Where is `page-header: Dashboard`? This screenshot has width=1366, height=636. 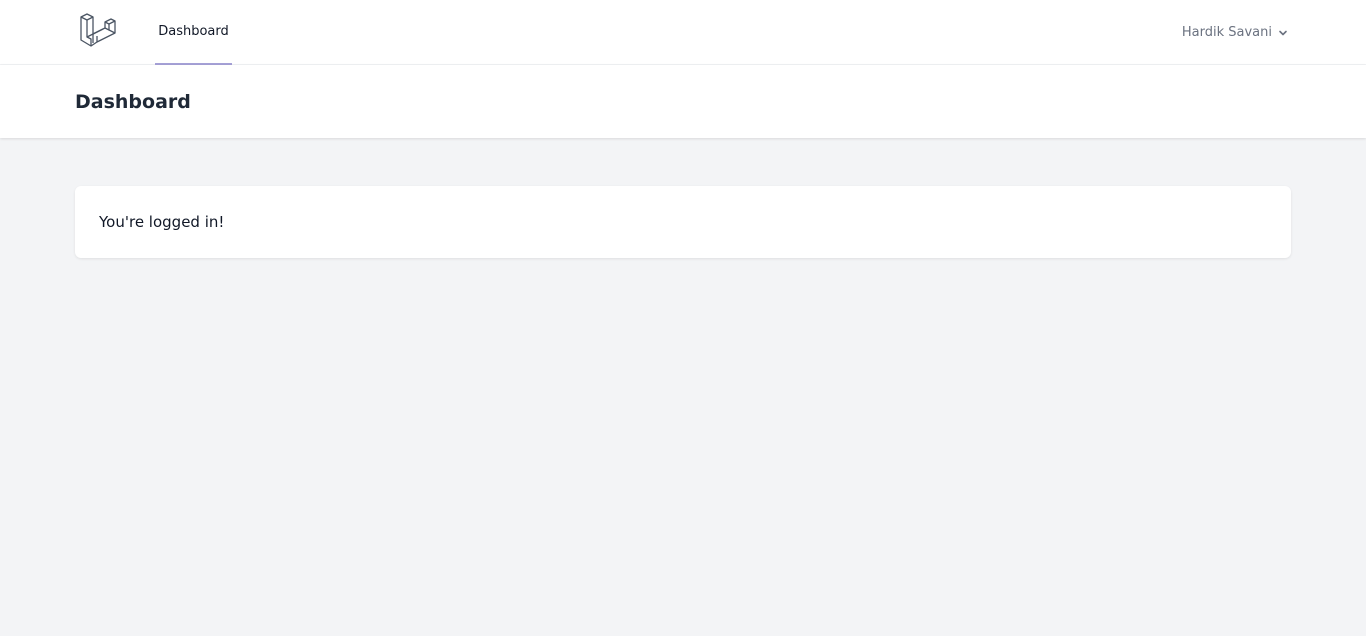 page-header: Dashboard is located at coordinates (683, 101).